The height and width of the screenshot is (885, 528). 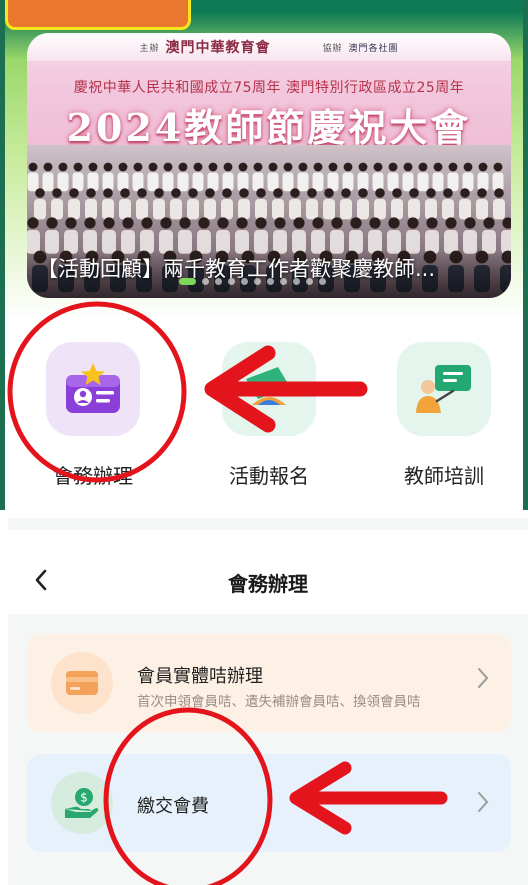 I want to click on money-hand-icon: $, so click(x=82, y=803).